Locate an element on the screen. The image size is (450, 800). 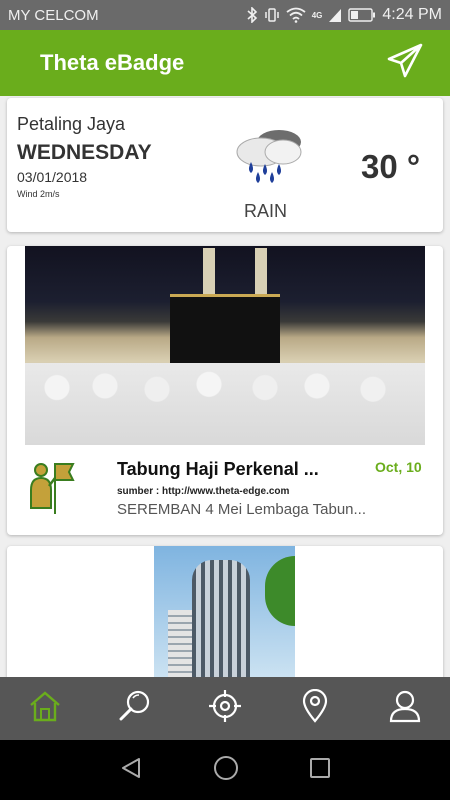
news-source: sumber : http://www.theta-edge.com is located at coordinates (203, 491).